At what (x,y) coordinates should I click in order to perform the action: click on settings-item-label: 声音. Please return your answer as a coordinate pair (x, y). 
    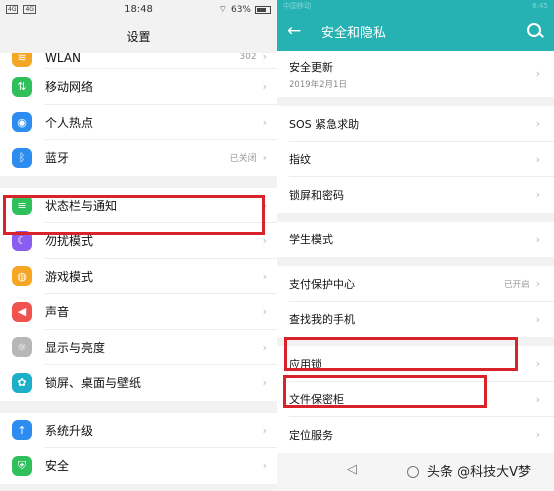
    Looking at the image, I should click on (57, 312).